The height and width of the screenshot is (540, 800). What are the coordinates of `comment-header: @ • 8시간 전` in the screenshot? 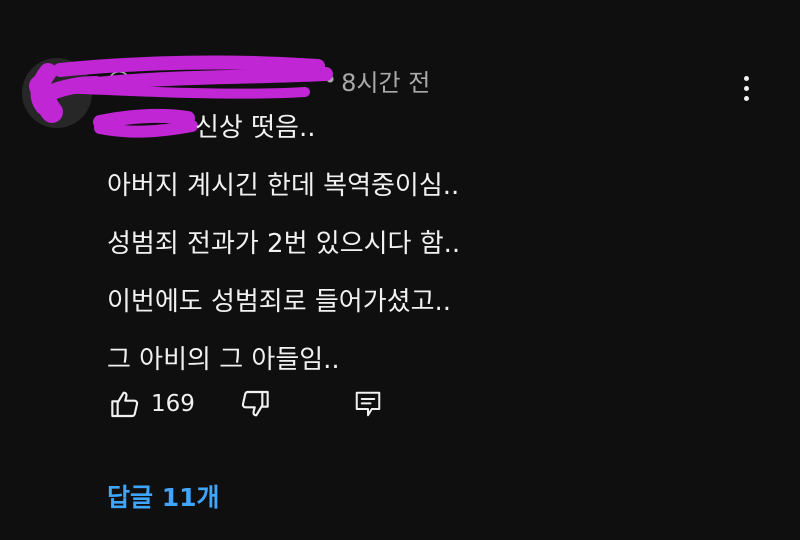 It's located at (268, 80).